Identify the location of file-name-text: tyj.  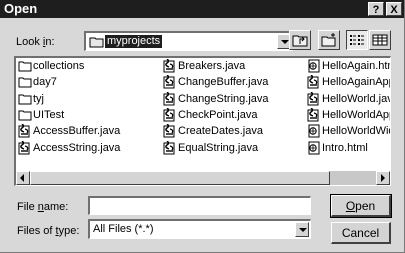
(38, 98).